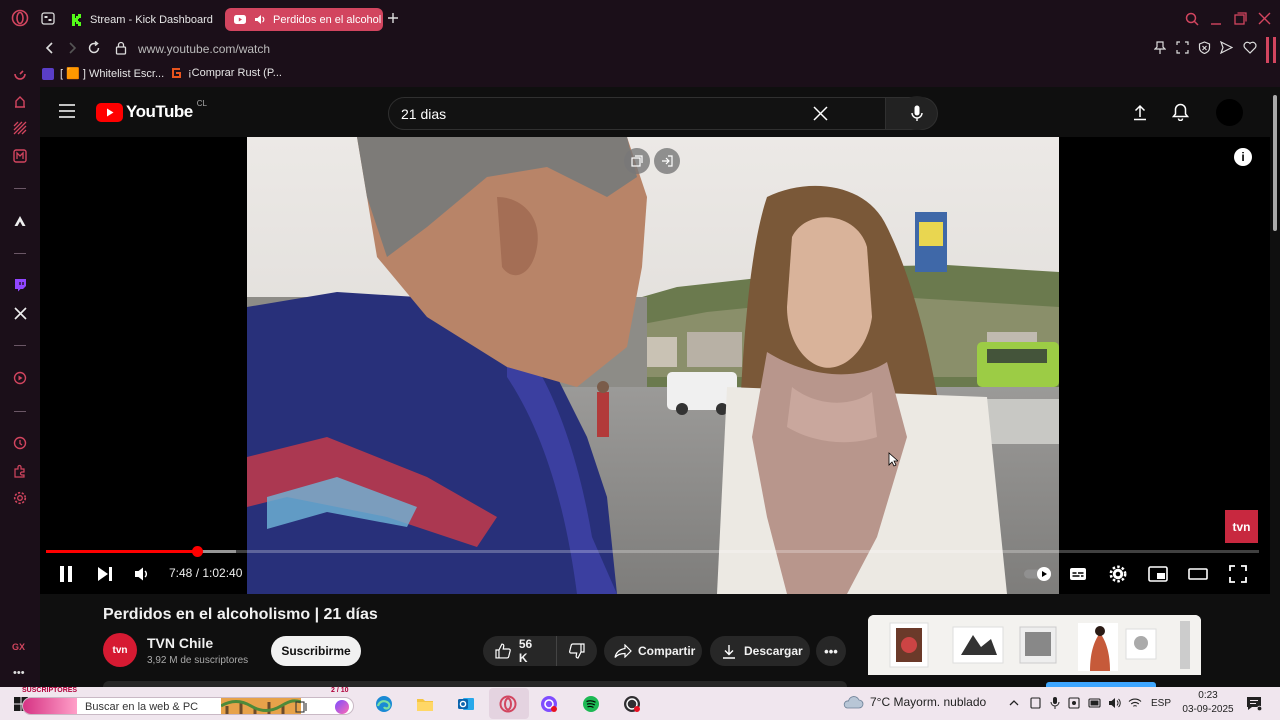 The image size is (1280, 720). I want to click on tab-islands-icon, so click(48, 18).